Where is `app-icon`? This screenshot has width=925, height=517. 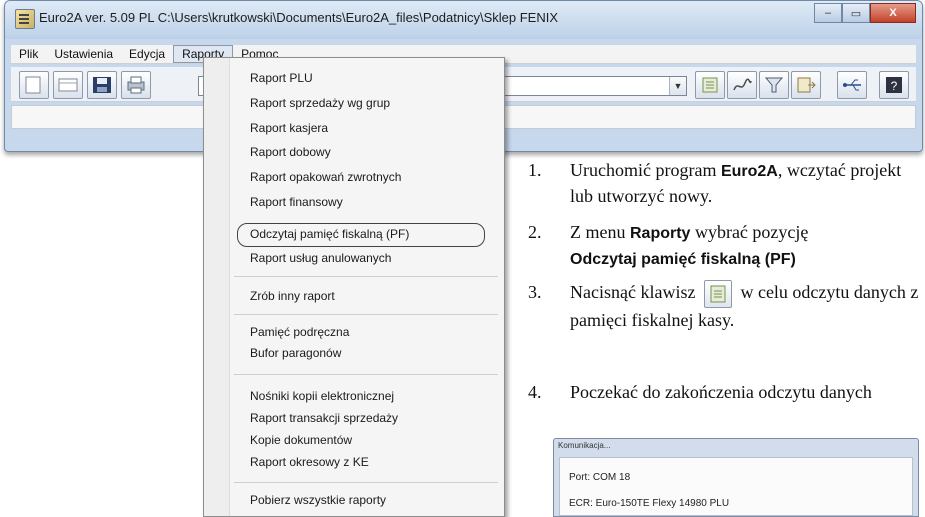
app-icon is located at coordinates (25, 19).